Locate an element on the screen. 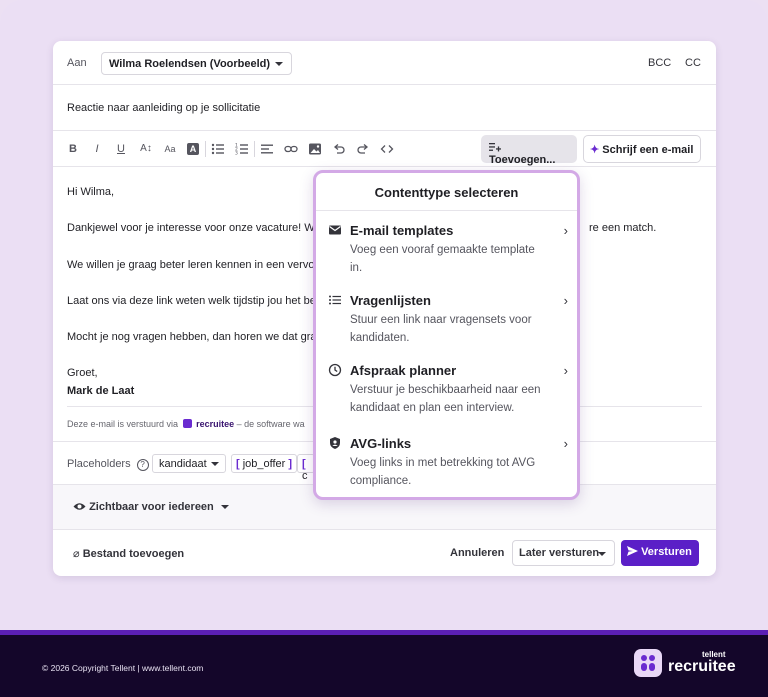  paperclip-icon: ⌀ is located at coordinates (76, 554).